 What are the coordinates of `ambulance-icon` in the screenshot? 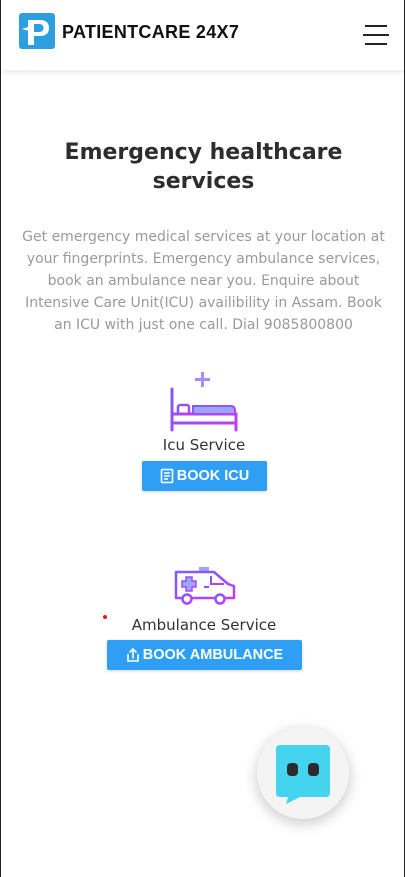 It's located at (205, 586).